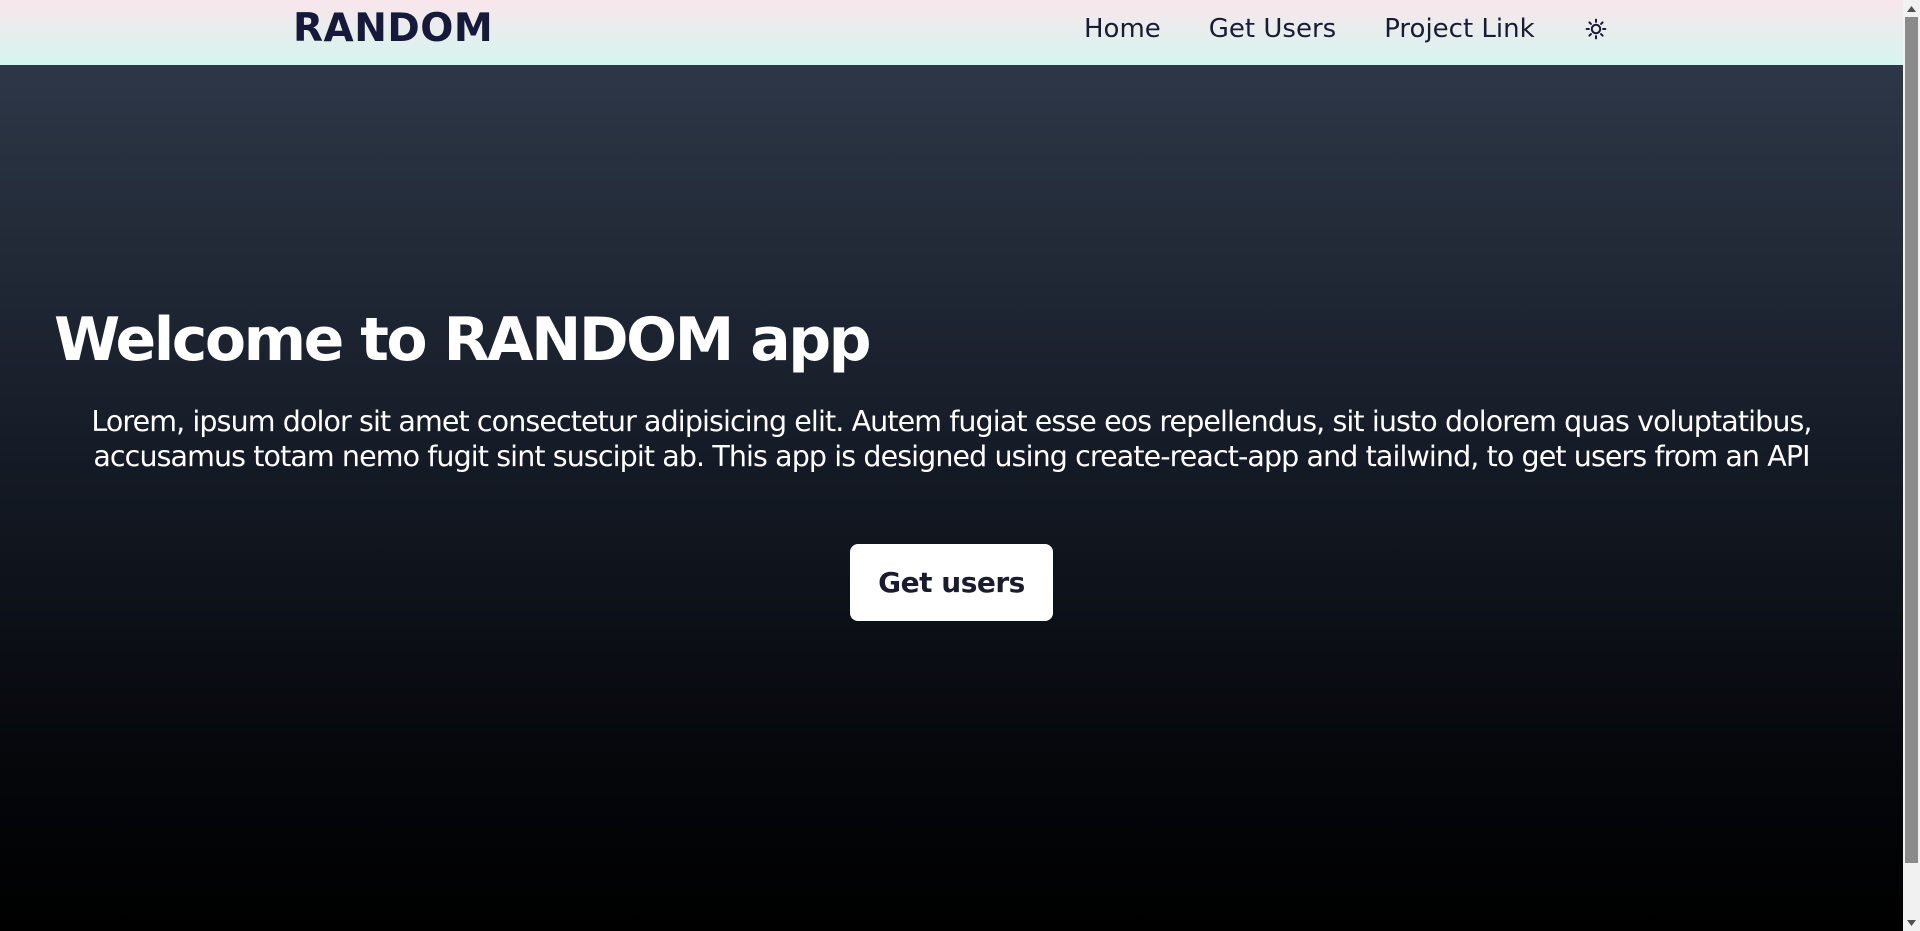 The height and width of the screenshot is (931, 1920). I want to click on navbar: RANDOM Home Get Users Project Link, so click(951, 32).